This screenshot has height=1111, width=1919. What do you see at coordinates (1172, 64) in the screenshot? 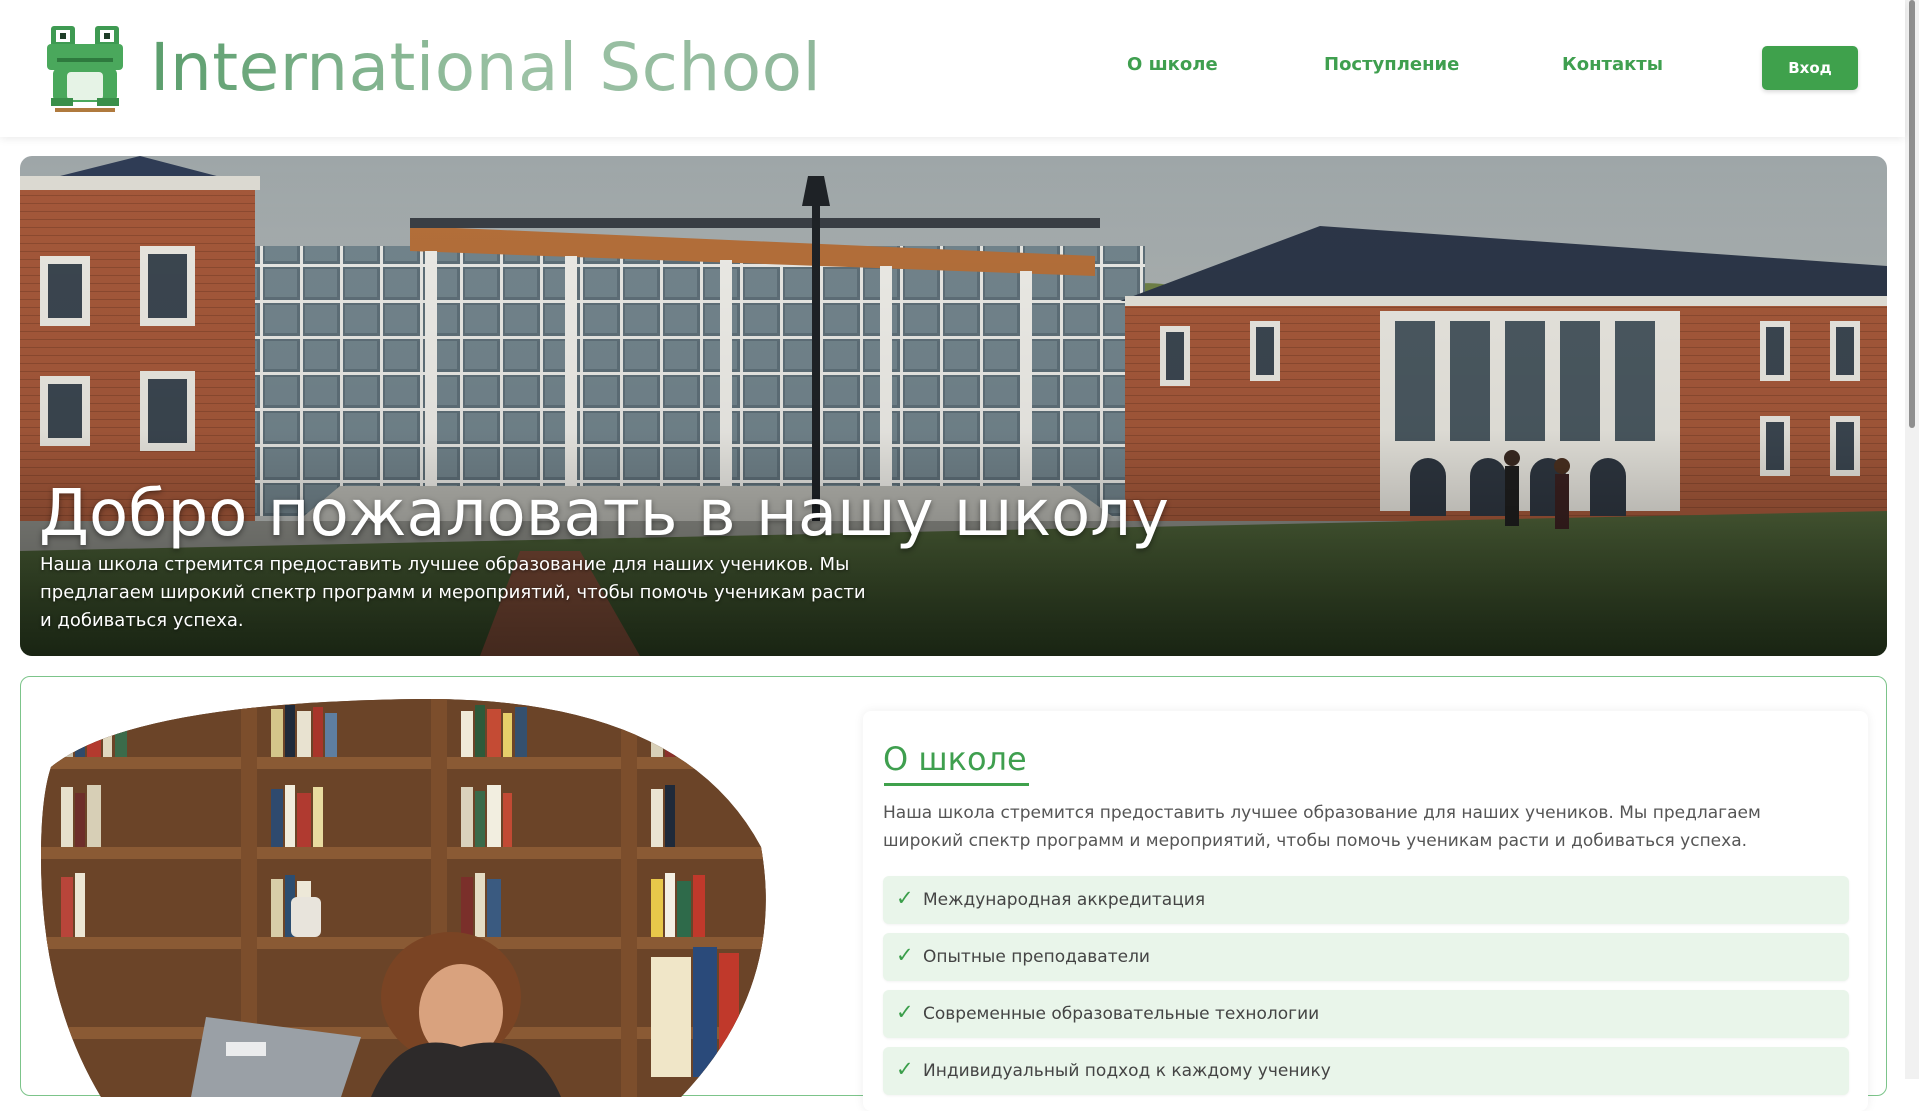
I see `nav-link-about: О школе` at bounding box center [1172, 64].